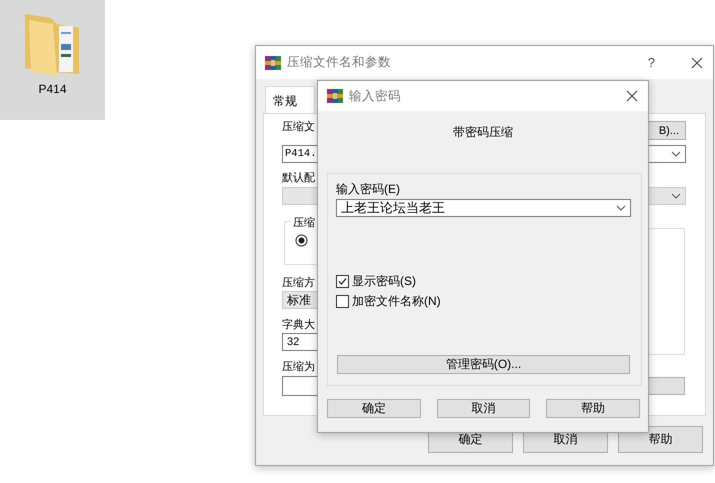  I want to click on field-label: 压缩文, so click(298, 127).